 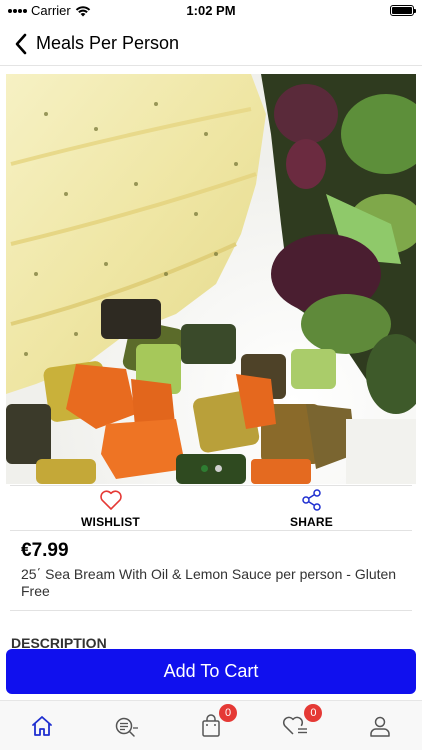 I want to click on back-button, so click(x=21, y=44).